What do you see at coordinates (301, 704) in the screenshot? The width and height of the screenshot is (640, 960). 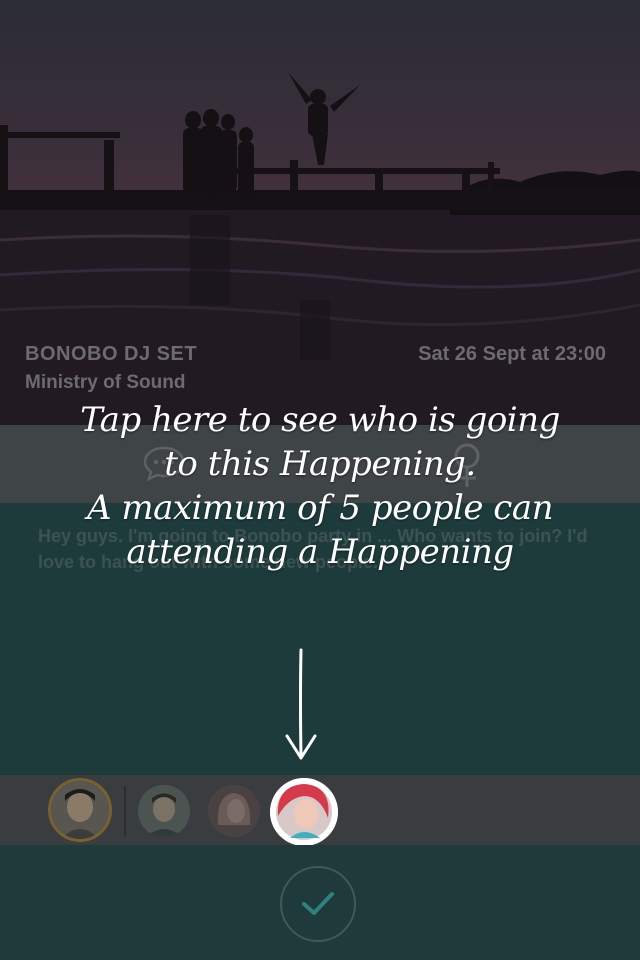 I see `arrow-down-icon` at bounding box center [301, 704].